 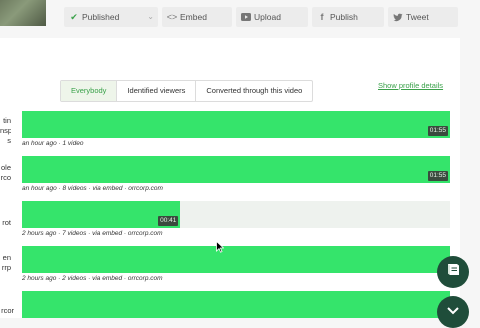 I want to click on published-dropdown: ✔ Published ⌄, so click(x=111, y=17).